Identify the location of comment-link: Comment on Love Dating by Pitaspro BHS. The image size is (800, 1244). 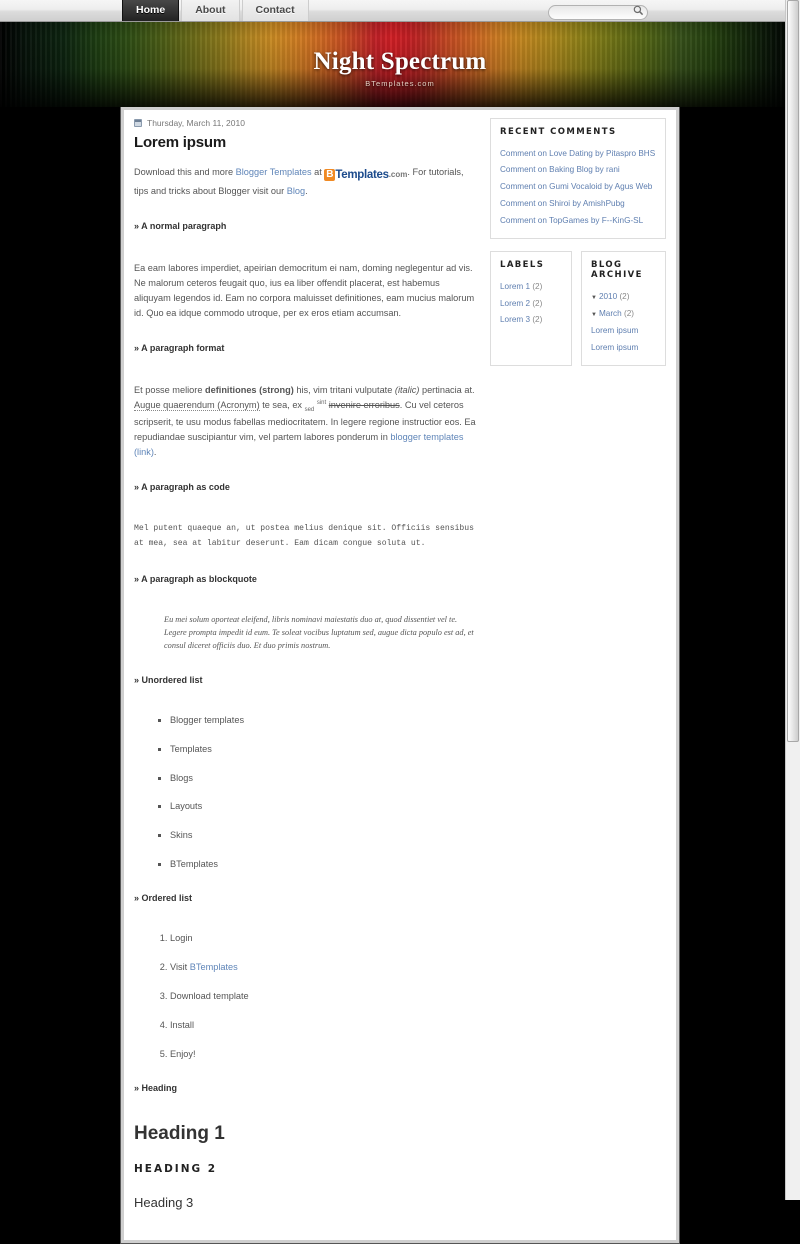
(577, 153).